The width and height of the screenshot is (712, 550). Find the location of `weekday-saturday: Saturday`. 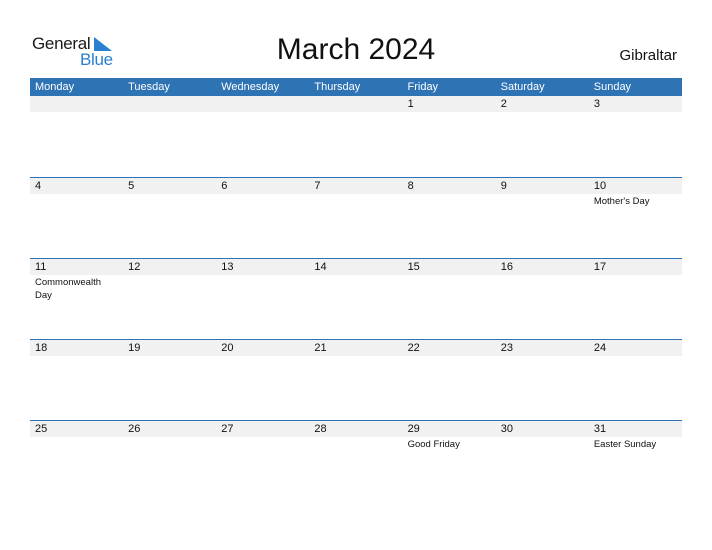

weekday-saturday: Saturday is located at coordinates (522, 87).